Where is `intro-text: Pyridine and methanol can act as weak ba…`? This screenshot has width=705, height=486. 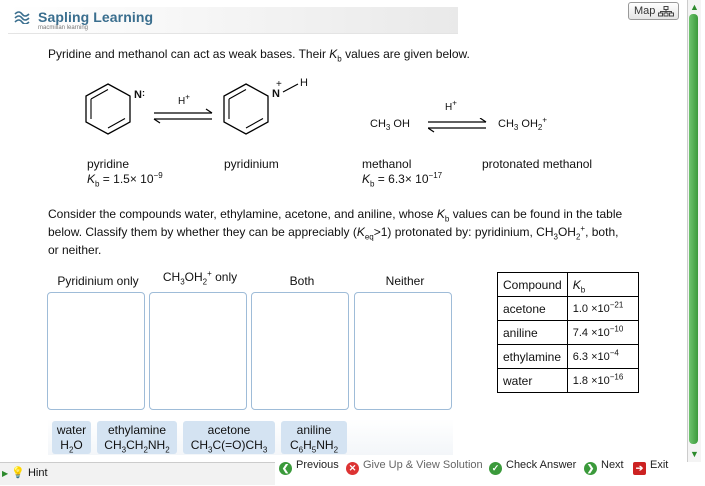
intro-text: Pyridine and methanol can act as weak ba… is located at coordinates (259, 55).